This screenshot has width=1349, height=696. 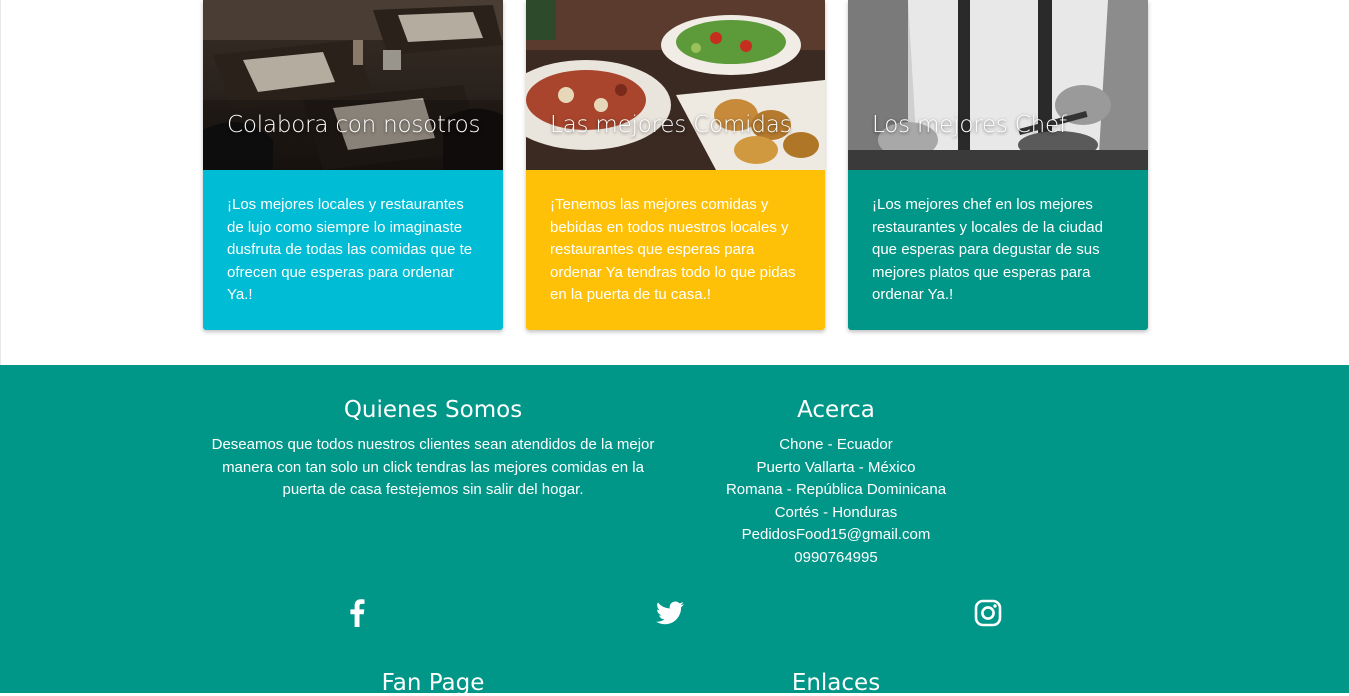 I want to click on card-title: Las mejores Comidas, so click(x=671, y=125).